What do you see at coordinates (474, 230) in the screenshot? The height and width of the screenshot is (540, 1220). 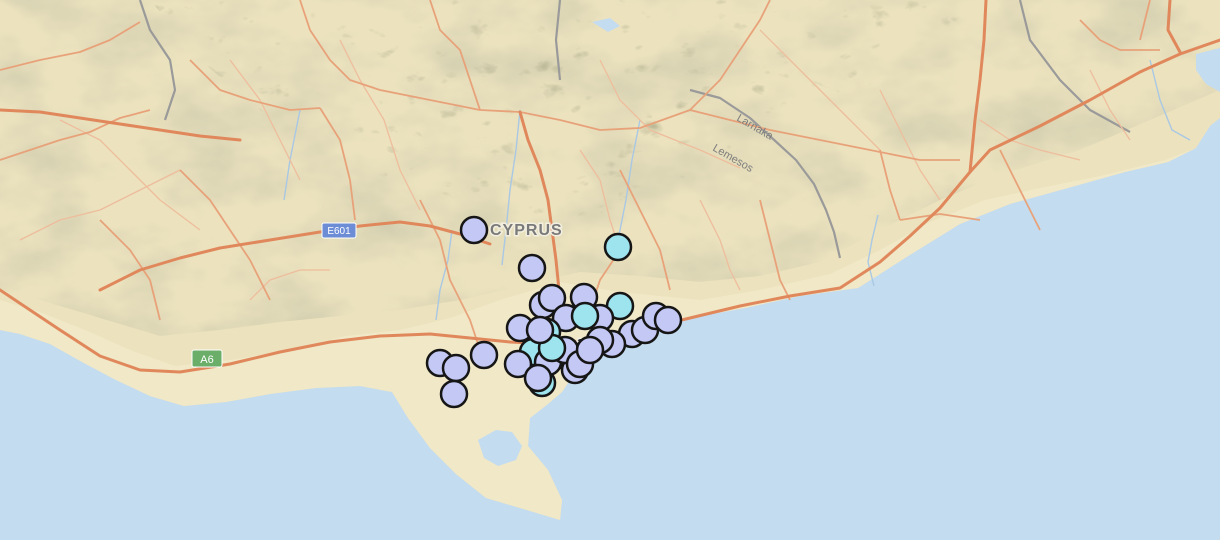 I see `map-marker-m1` at bounding box center [474, 230].